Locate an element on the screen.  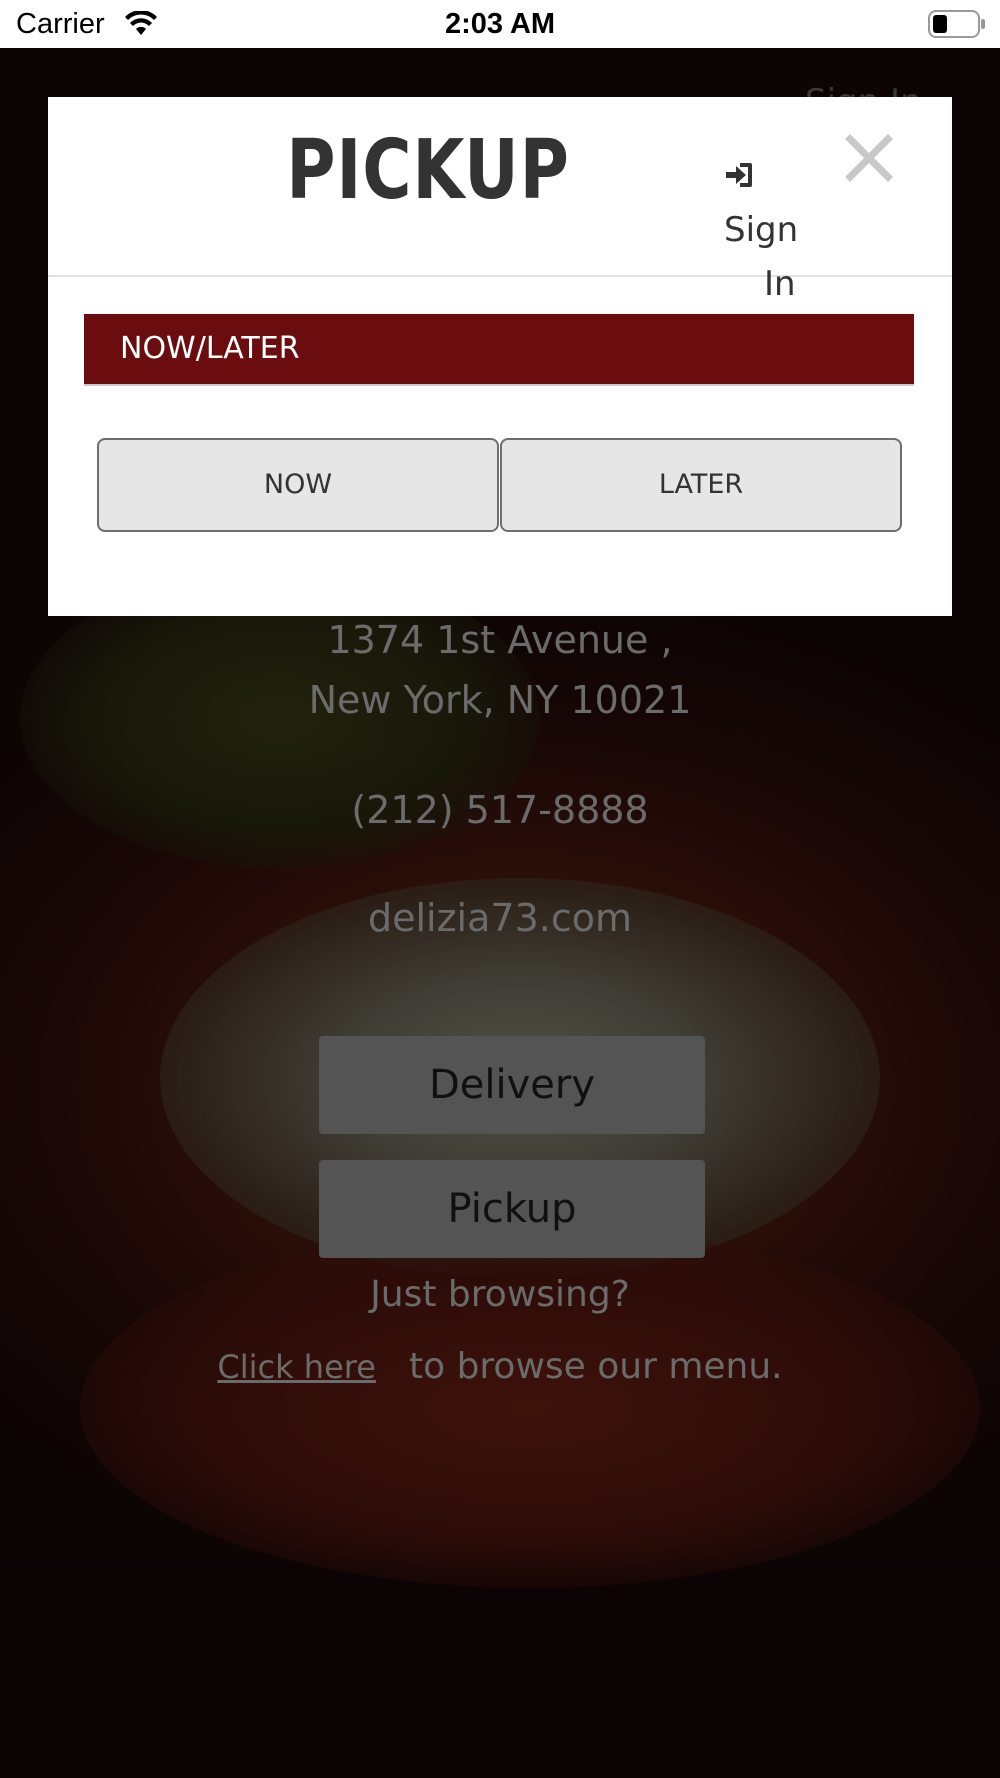
pickup-button: Pickup is located at coordinates (512, 1209).